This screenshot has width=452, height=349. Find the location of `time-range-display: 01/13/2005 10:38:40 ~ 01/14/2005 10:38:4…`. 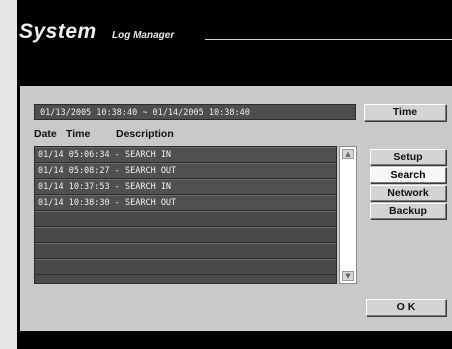

time-range-display: 01/13/2005 10:38:40 ~ 01/14/2005 10:38:4… is located at coordinates (195, 112).